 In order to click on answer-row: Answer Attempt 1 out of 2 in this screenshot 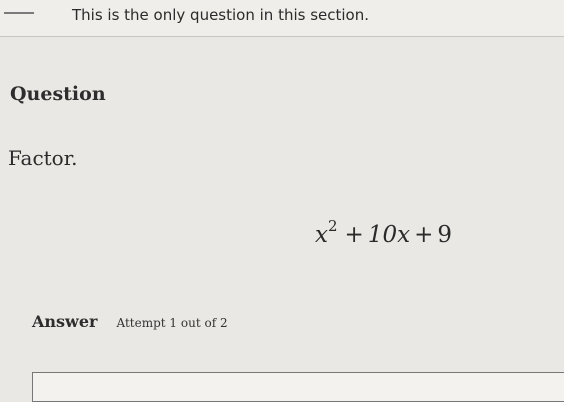, I will do `click(130, 321)`.